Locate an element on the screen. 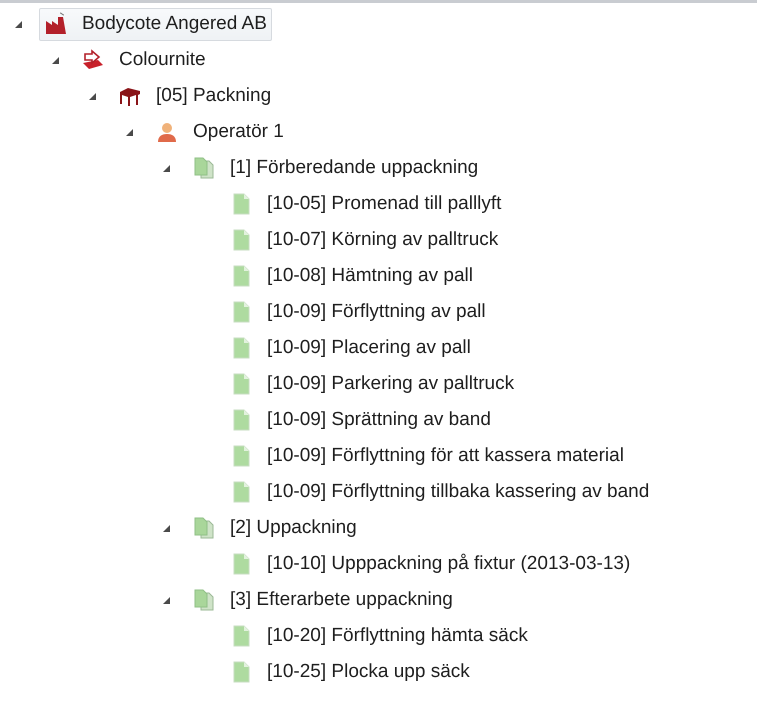 The image size is (757, 704). tree-item: [10-07] Körning av palltruck is located at coordinates (364, 240).